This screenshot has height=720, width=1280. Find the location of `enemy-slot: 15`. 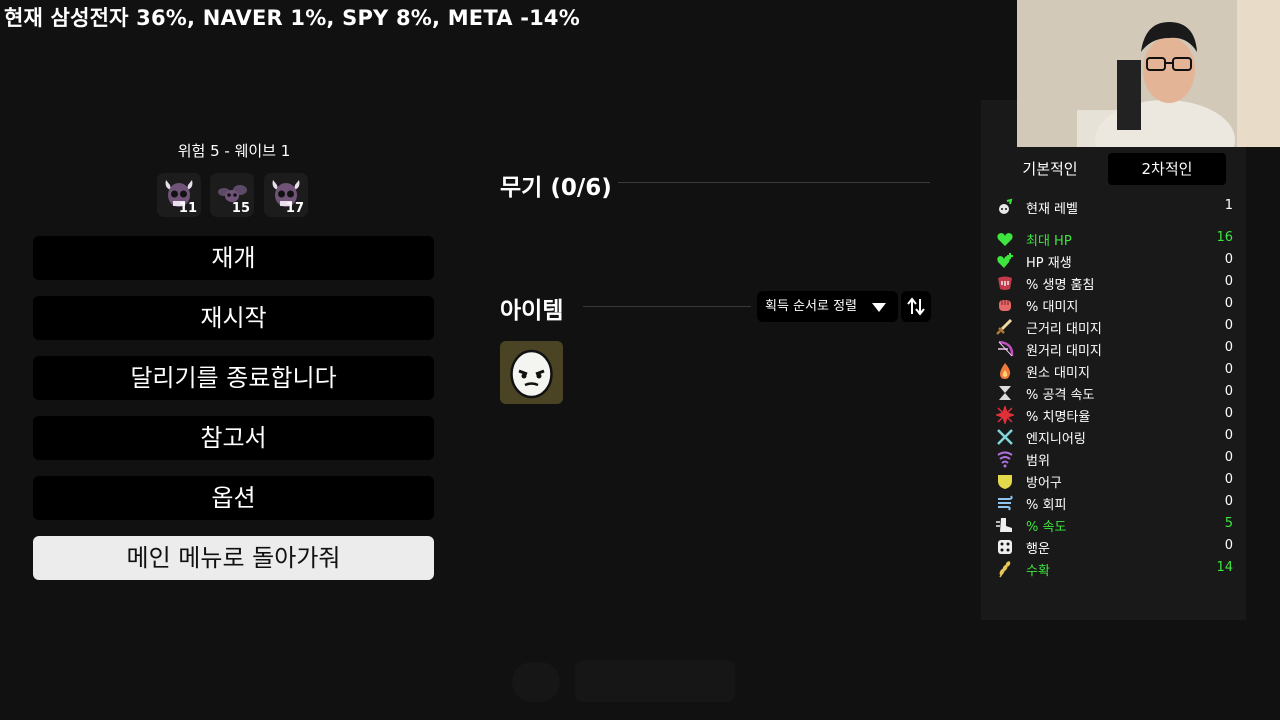

enemy-slot: 15 is located at coordinates (232, 195).